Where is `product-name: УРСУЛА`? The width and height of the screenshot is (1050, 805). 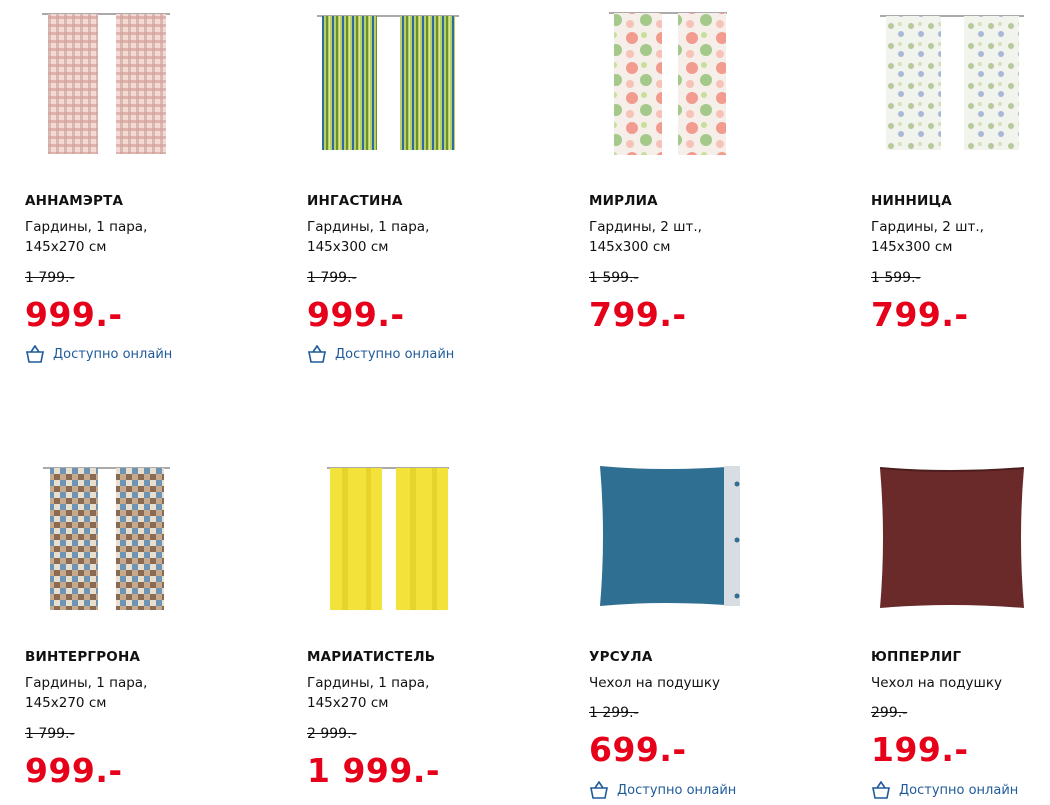
product-name: УРСУЛА is located at coordinates (620, 657).